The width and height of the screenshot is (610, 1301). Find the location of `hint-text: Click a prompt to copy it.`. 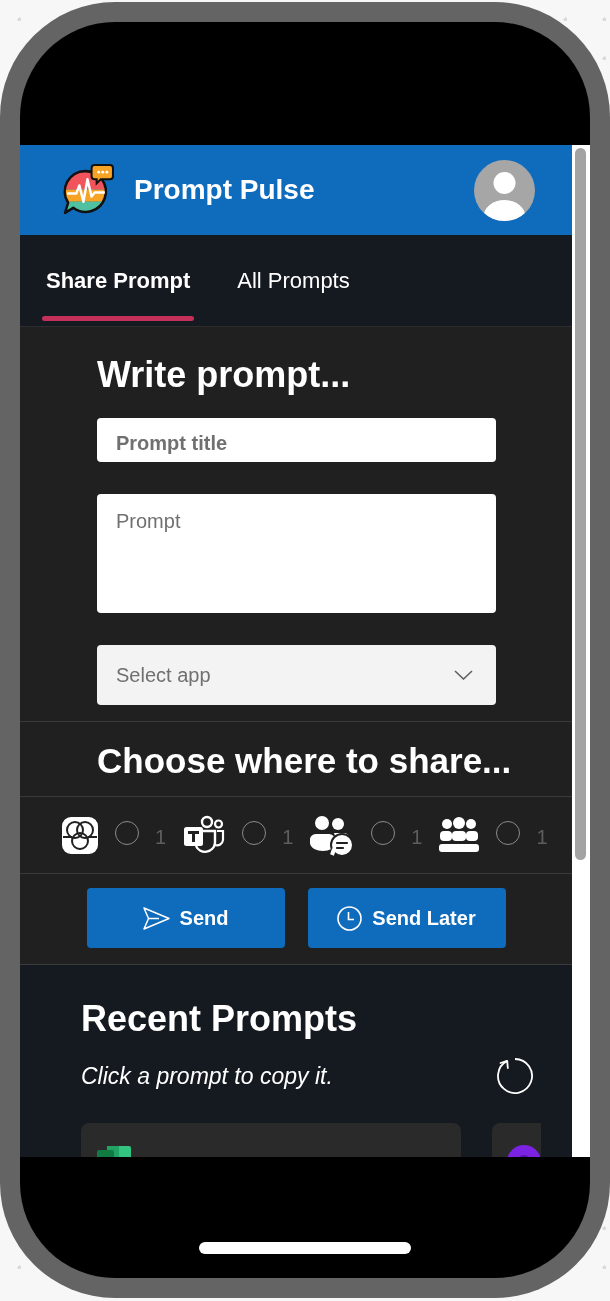

hint-text: Click a prompt to copy it. is located at coordinates (207, 1076).